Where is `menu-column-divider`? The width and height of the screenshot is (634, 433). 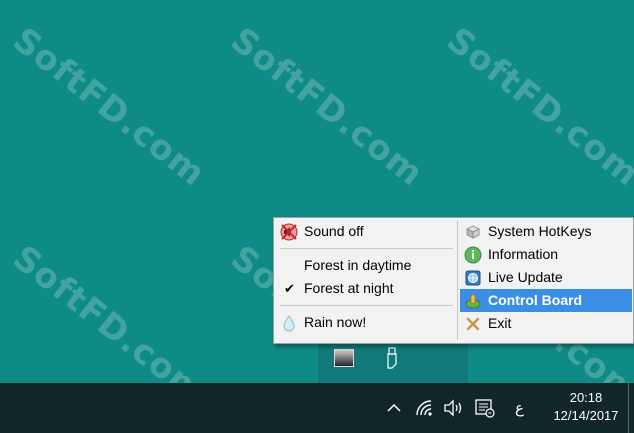 menu-column-divider is located at coordinates (457, 280).